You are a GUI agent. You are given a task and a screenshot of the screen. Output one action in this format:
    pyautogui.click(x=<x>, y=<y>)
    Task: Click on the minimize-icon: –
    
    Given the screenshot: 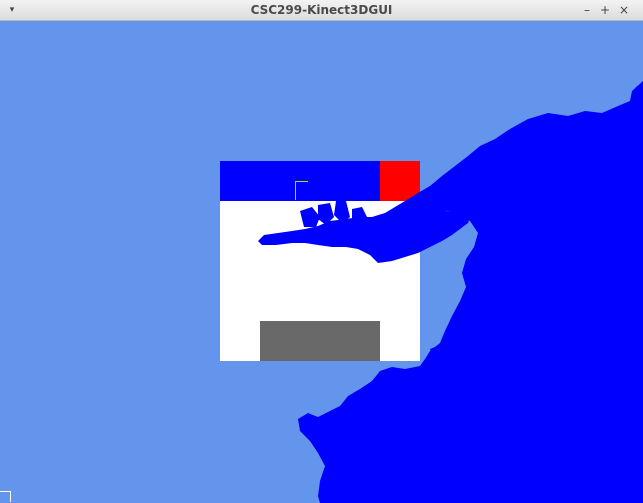 What is the action you would take?
    pyautogui.click(x=587, y=10)
    